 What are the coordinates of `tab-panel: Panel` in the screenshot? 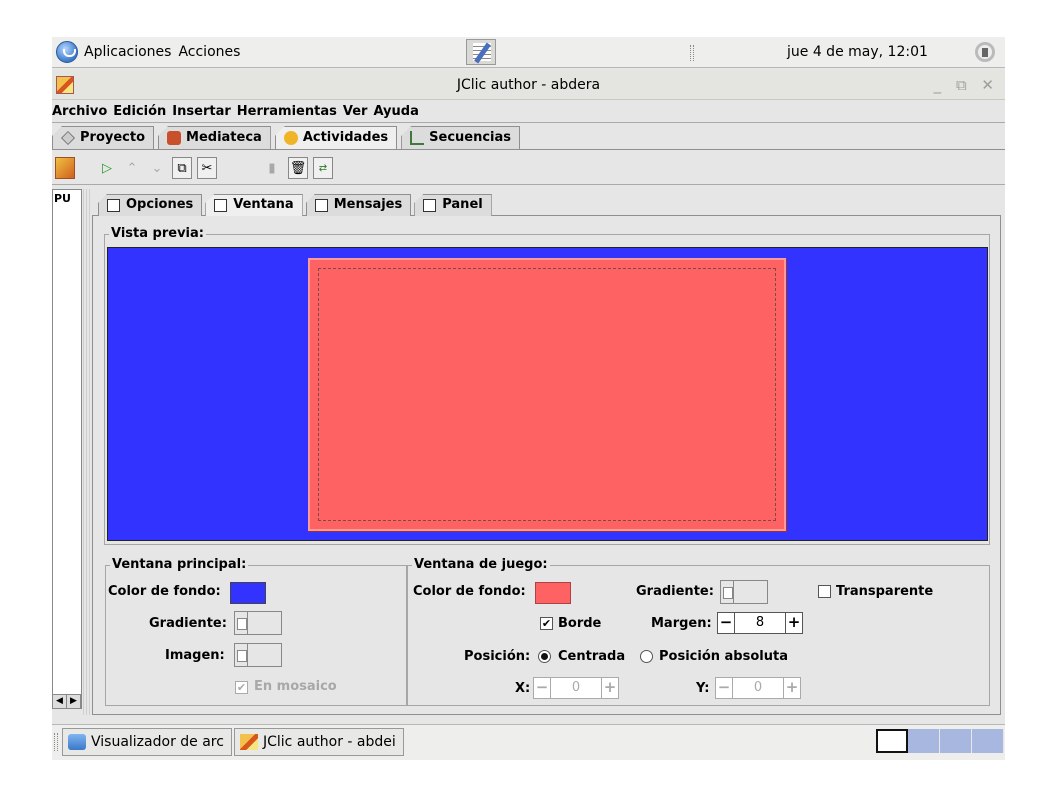 It's located at (453, 205).